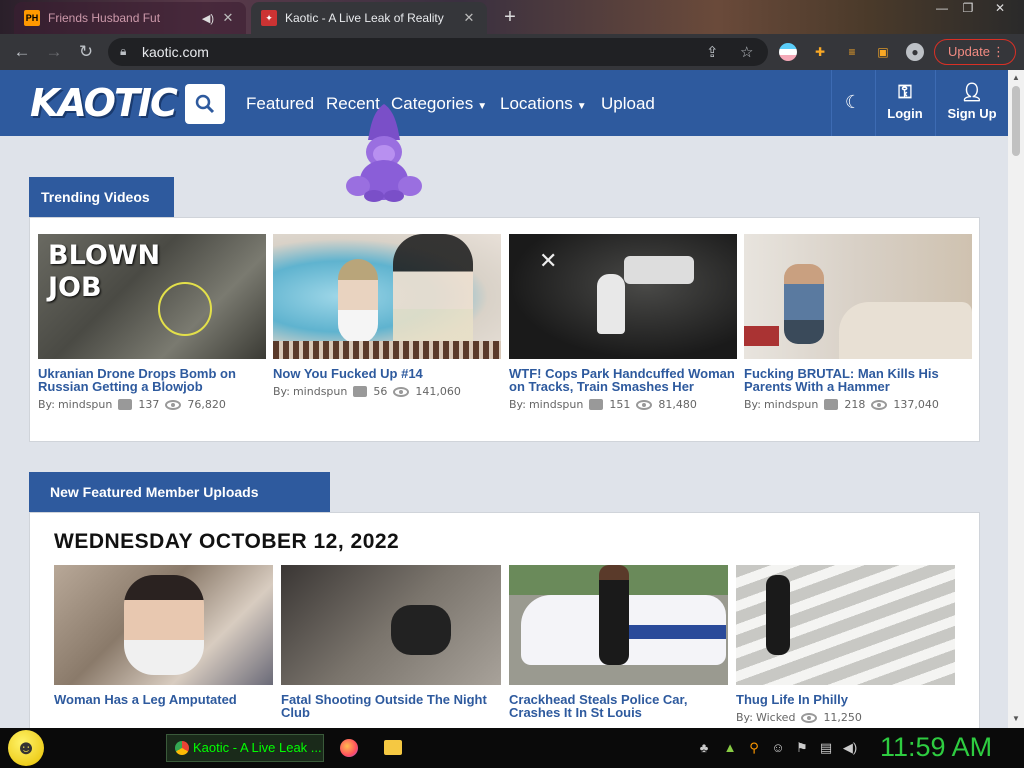  What do you see at coordinates (788, 52) in the screenshot?
I see `extension-flag-icon` at bounding box center [788, 52].